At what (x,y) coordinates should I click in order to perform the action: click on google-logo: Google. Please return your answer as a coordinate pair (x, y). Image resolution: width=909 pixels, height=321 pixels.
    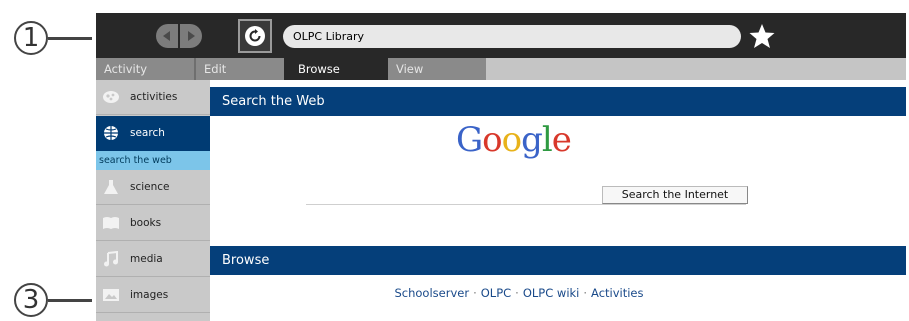
    Looking at the image, I should click on (514, 140).